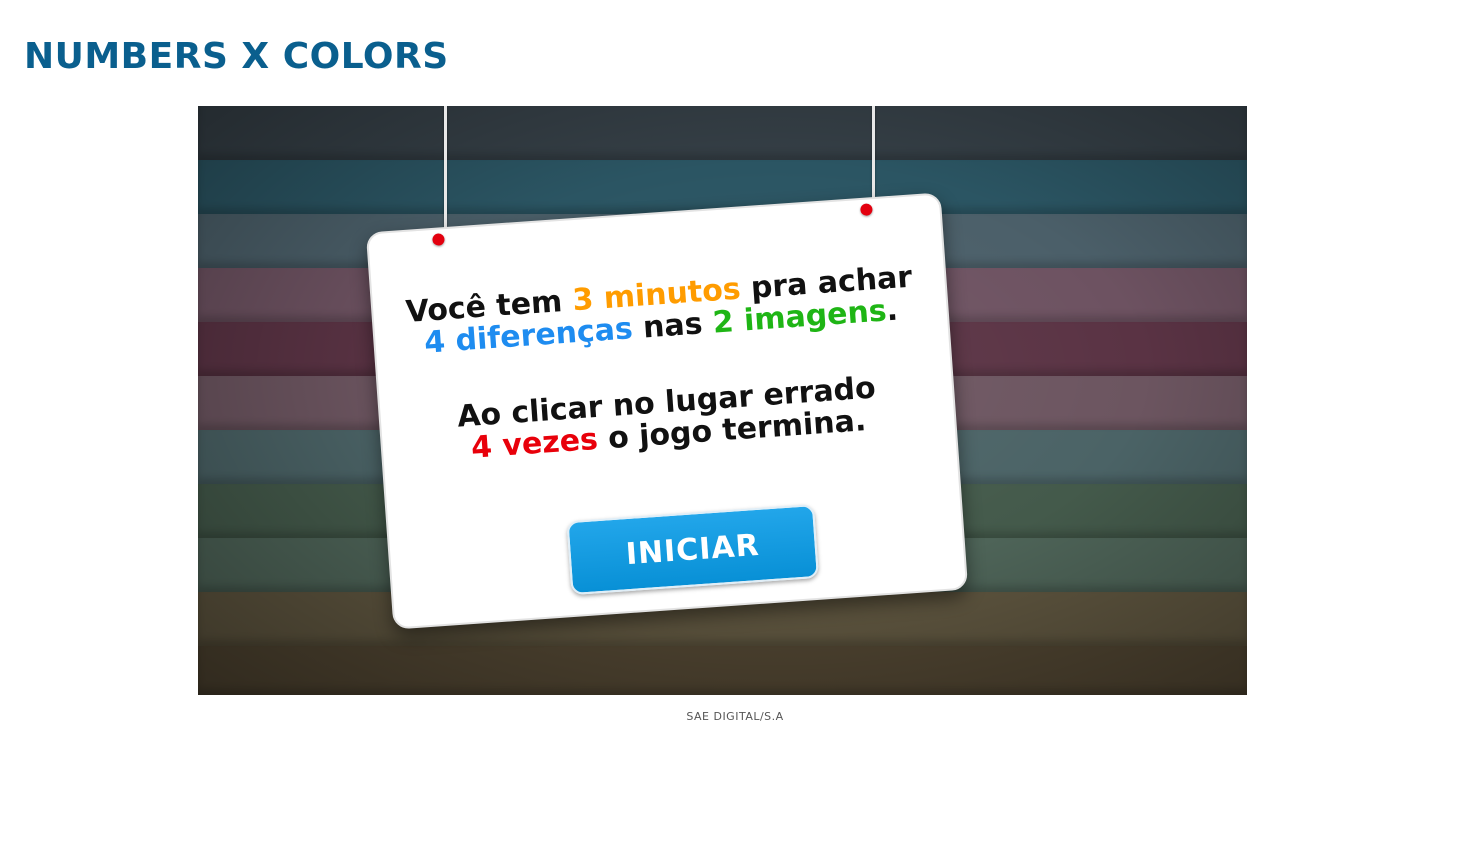  I want to click on instruction-text: nas, so click(673, 326).